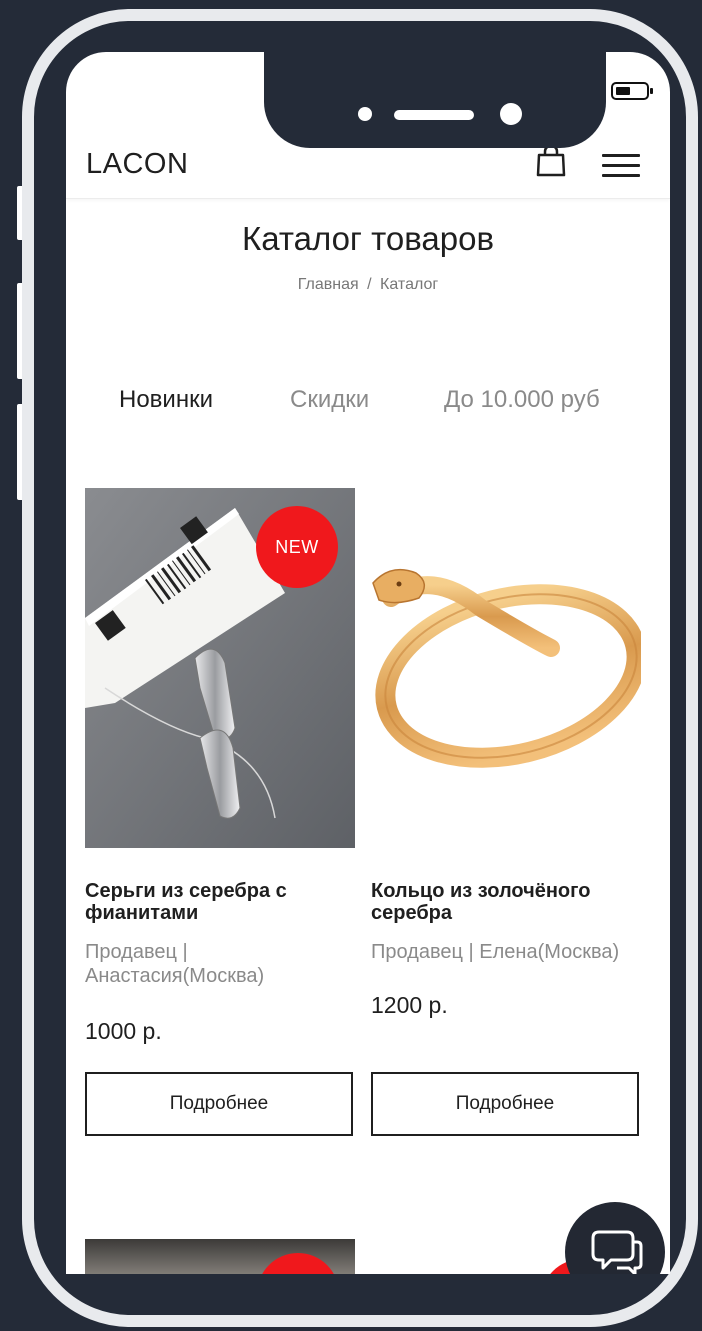 The height and width of the screenshot is (1331, 702). I want to click on menu-icon, so click(622, 166).